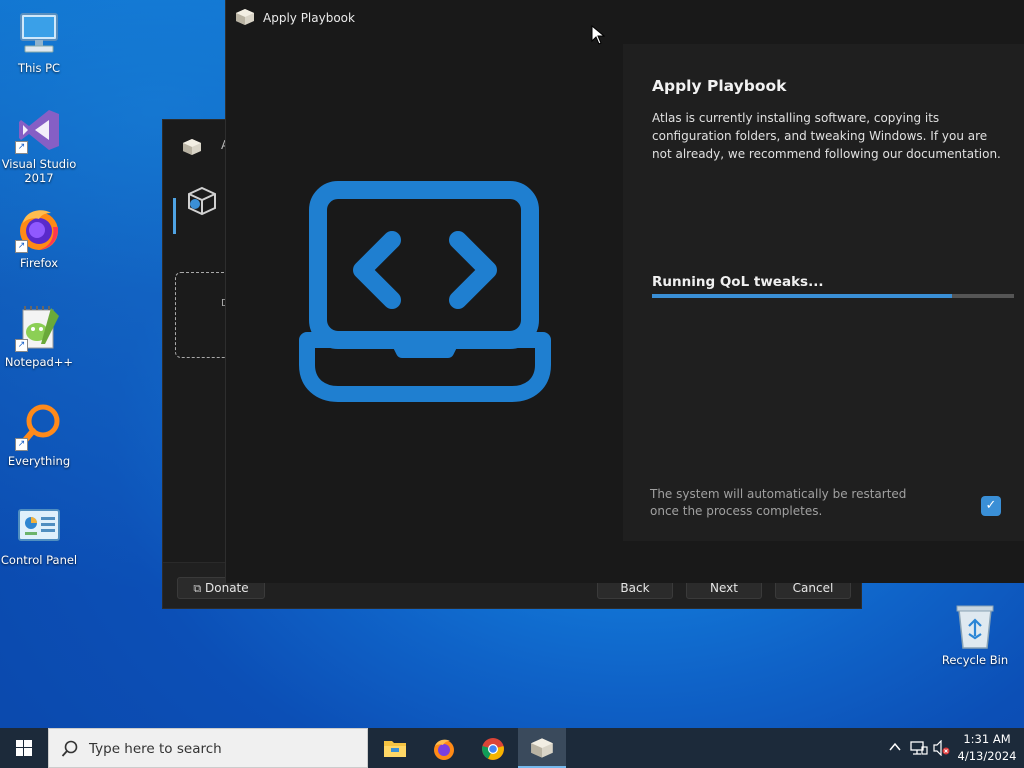 Image resolution: width=1024 pixels, height=768 pixels. What do you see at coordinates (309, 18) in the screenshot?
I see `window-title: Apply Playbook` at bounding box center [309, 18].